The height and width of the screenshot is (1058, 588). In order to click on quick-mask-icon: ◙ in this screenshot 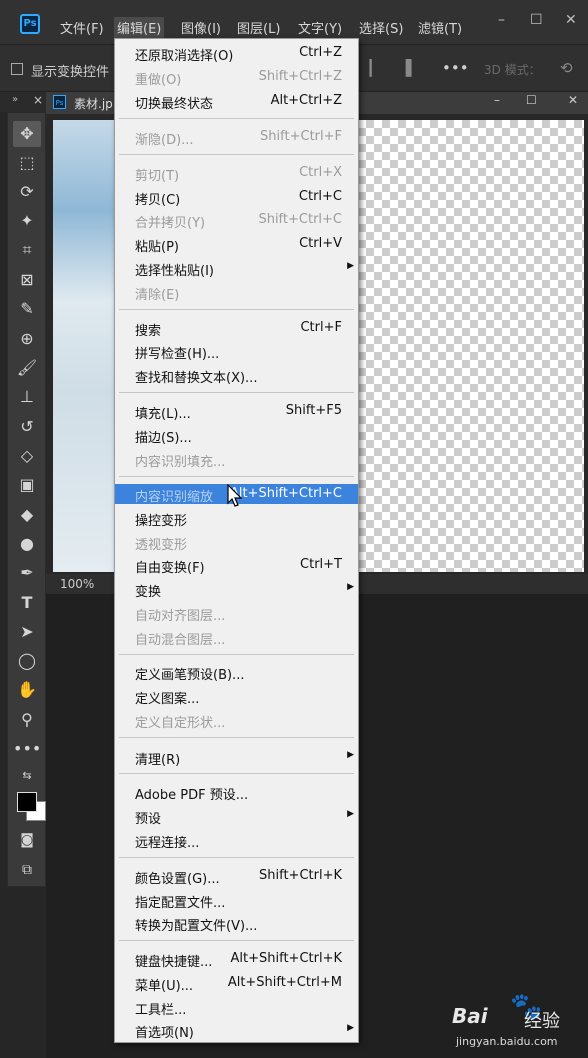, I will do `click(27, 840)`.